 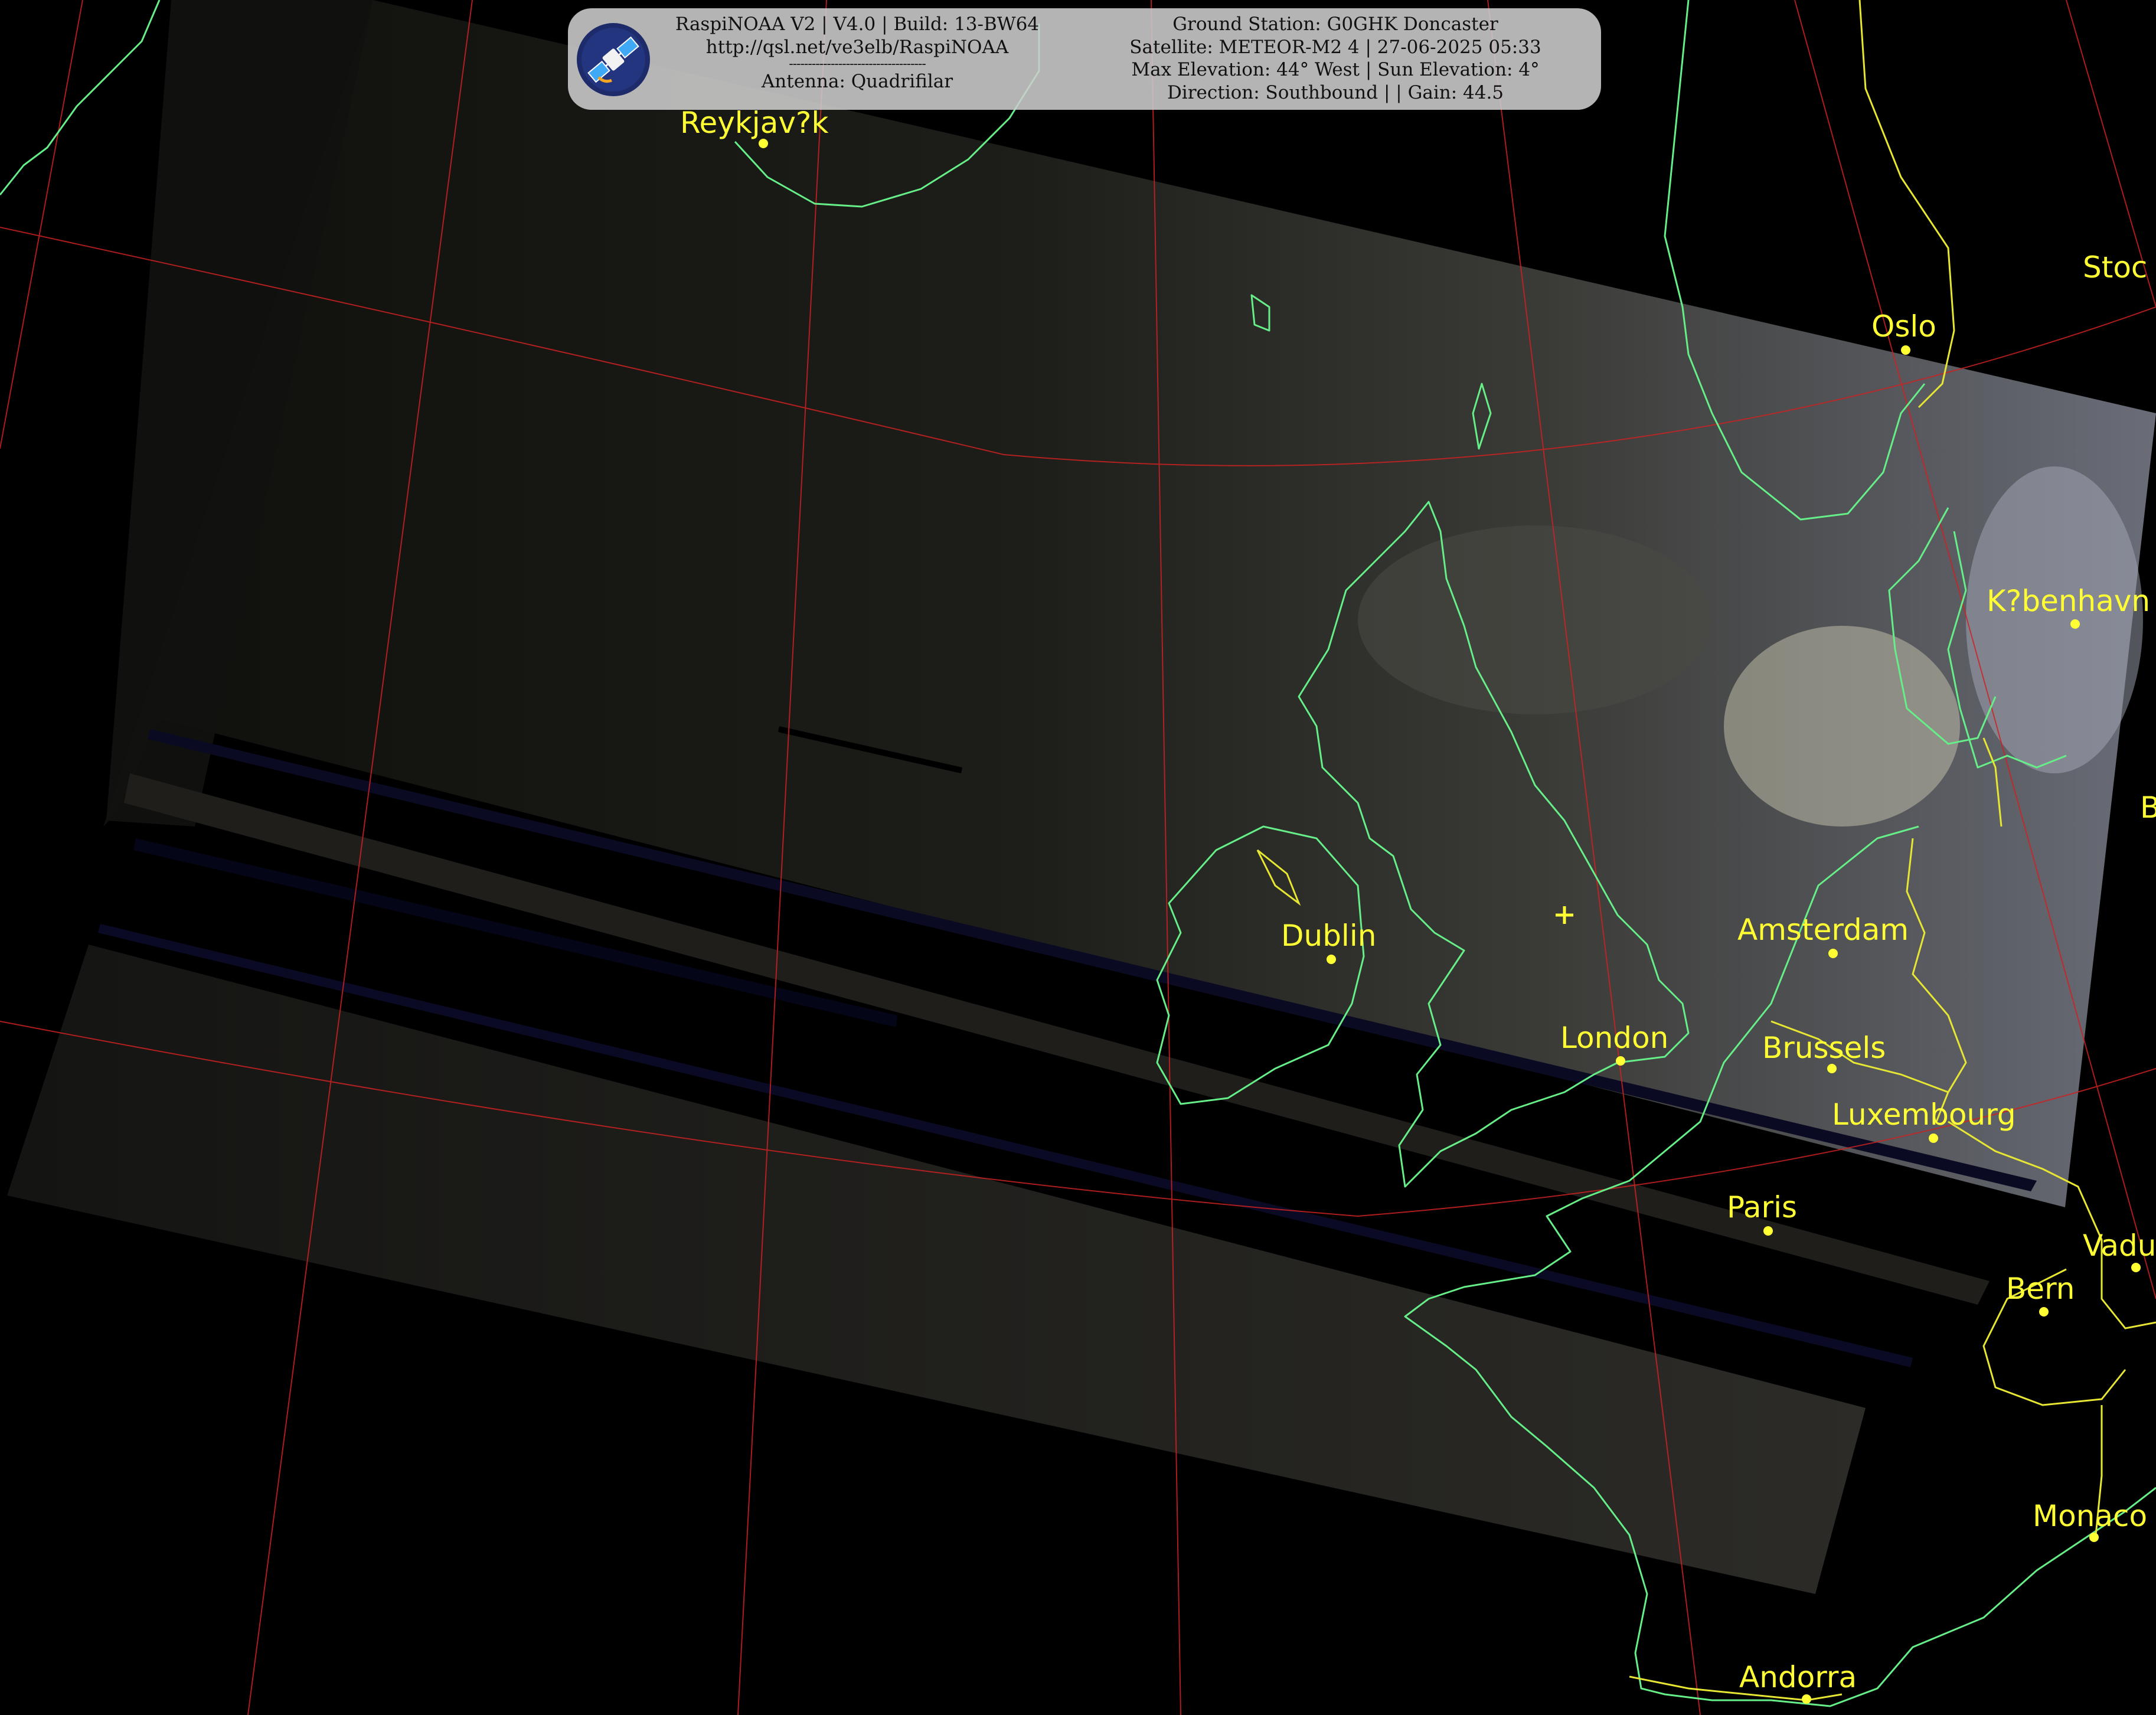 I want to click on london-dot, so click(x=1620, y=1061).